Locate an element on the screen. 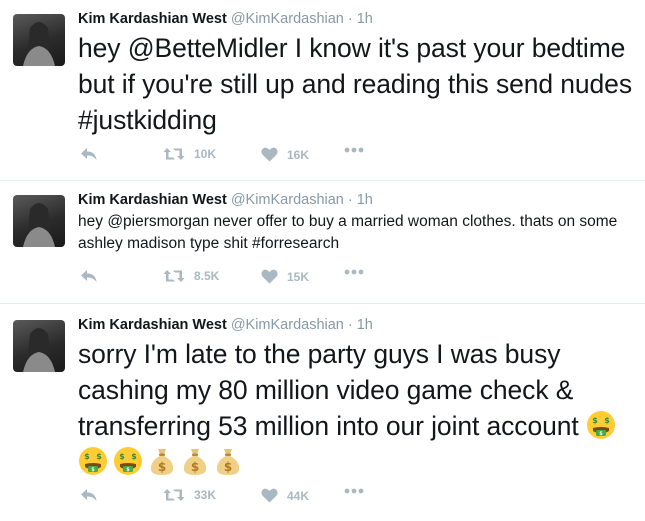  retweet-count: 10K is located at coordinates (205, 154).